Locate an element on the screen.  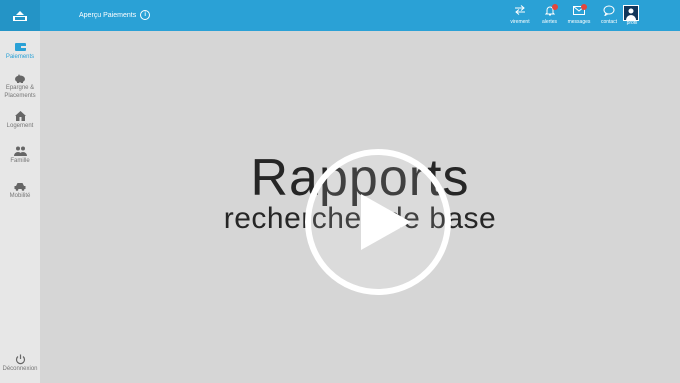
user-icon is located at coordinates (631, 14).